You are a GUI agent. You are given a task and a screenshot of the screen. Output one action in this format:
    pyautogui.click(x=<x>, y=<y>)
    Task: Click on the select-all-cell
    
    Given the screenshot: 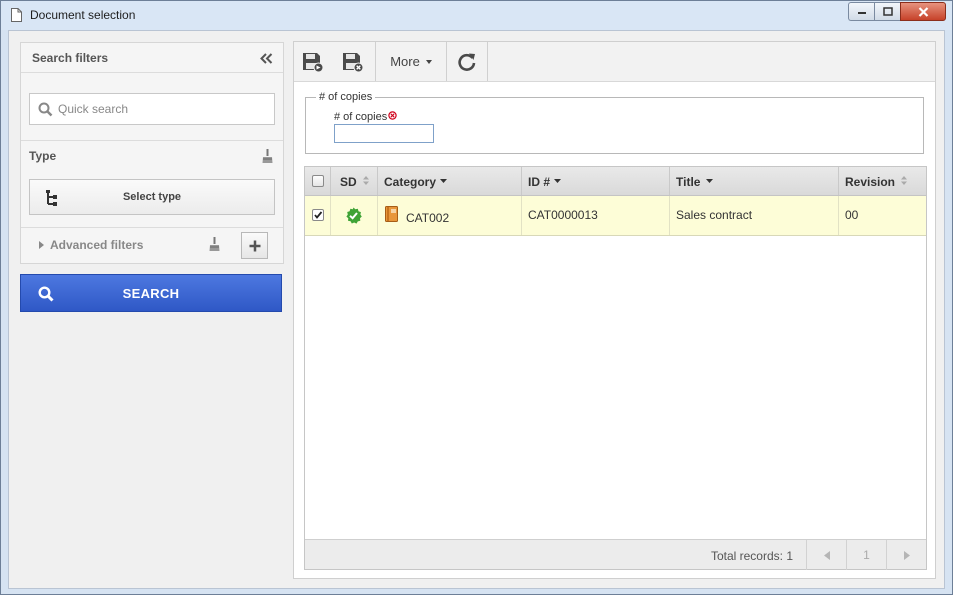 What is the action you would take?
    pyautogui.click(x=318, y=181)
    